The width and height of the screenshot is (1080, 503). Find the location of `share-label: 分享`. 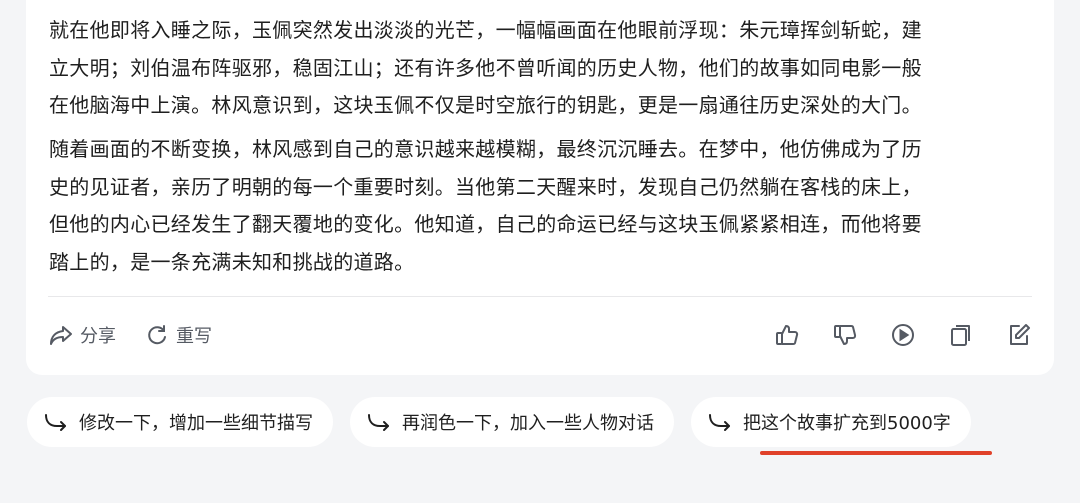

share-label: 分享 is located at coordinates (98, 336).